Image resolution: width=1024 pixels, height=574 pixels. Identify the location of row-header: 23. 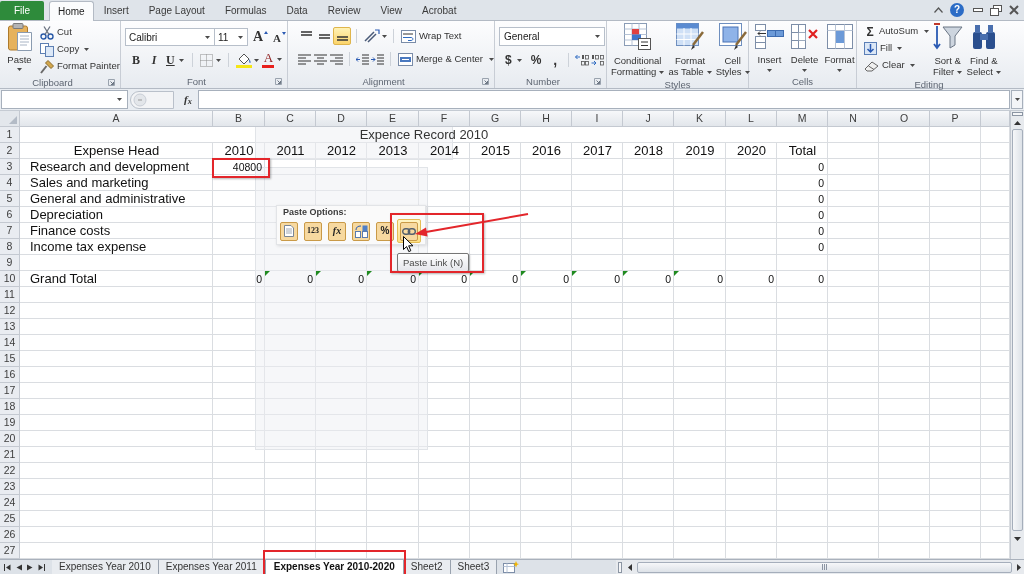
(10, 487).